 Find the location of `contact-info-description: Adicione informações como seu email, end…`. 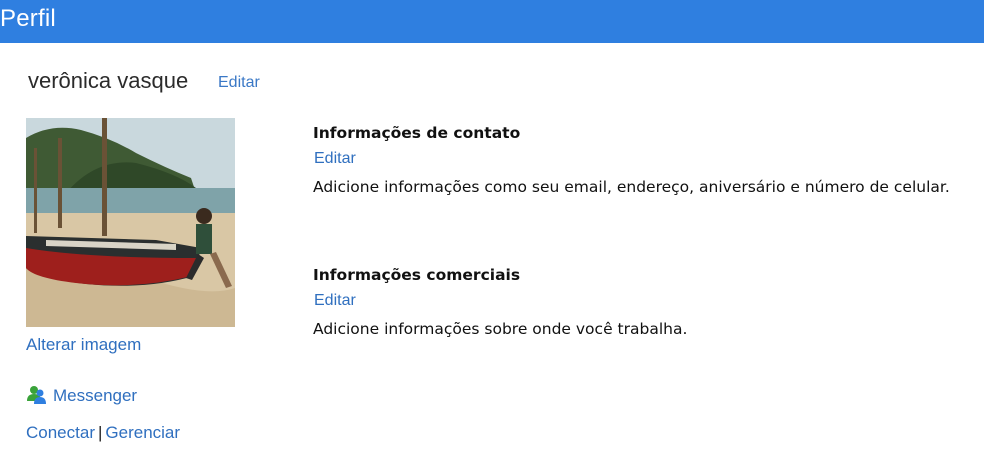

contact-info-description: Adicione informações como seu email, end… is located at coordinates (631, 187).